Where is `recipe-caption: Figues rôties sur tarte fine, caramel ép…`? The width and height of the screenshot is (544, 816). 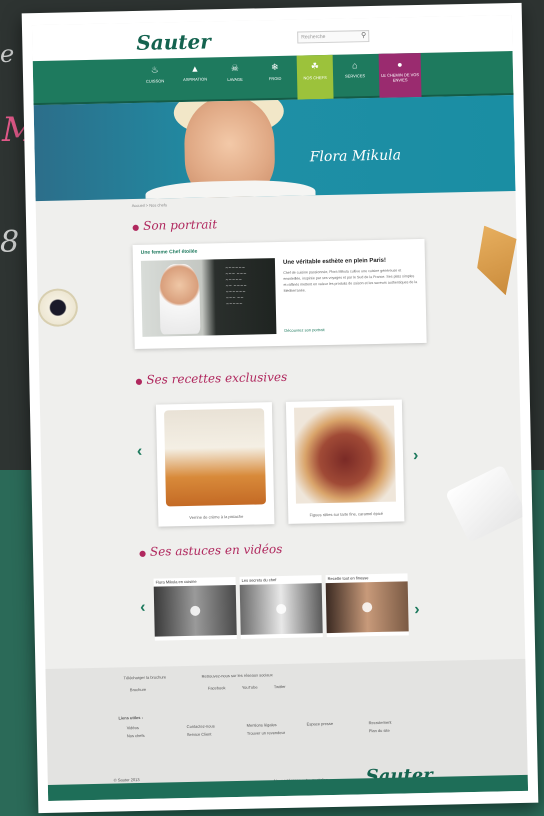 recipe-caption: Figues rôties sur tarte fine, caramel ép… is located at coordinates (346, 514).